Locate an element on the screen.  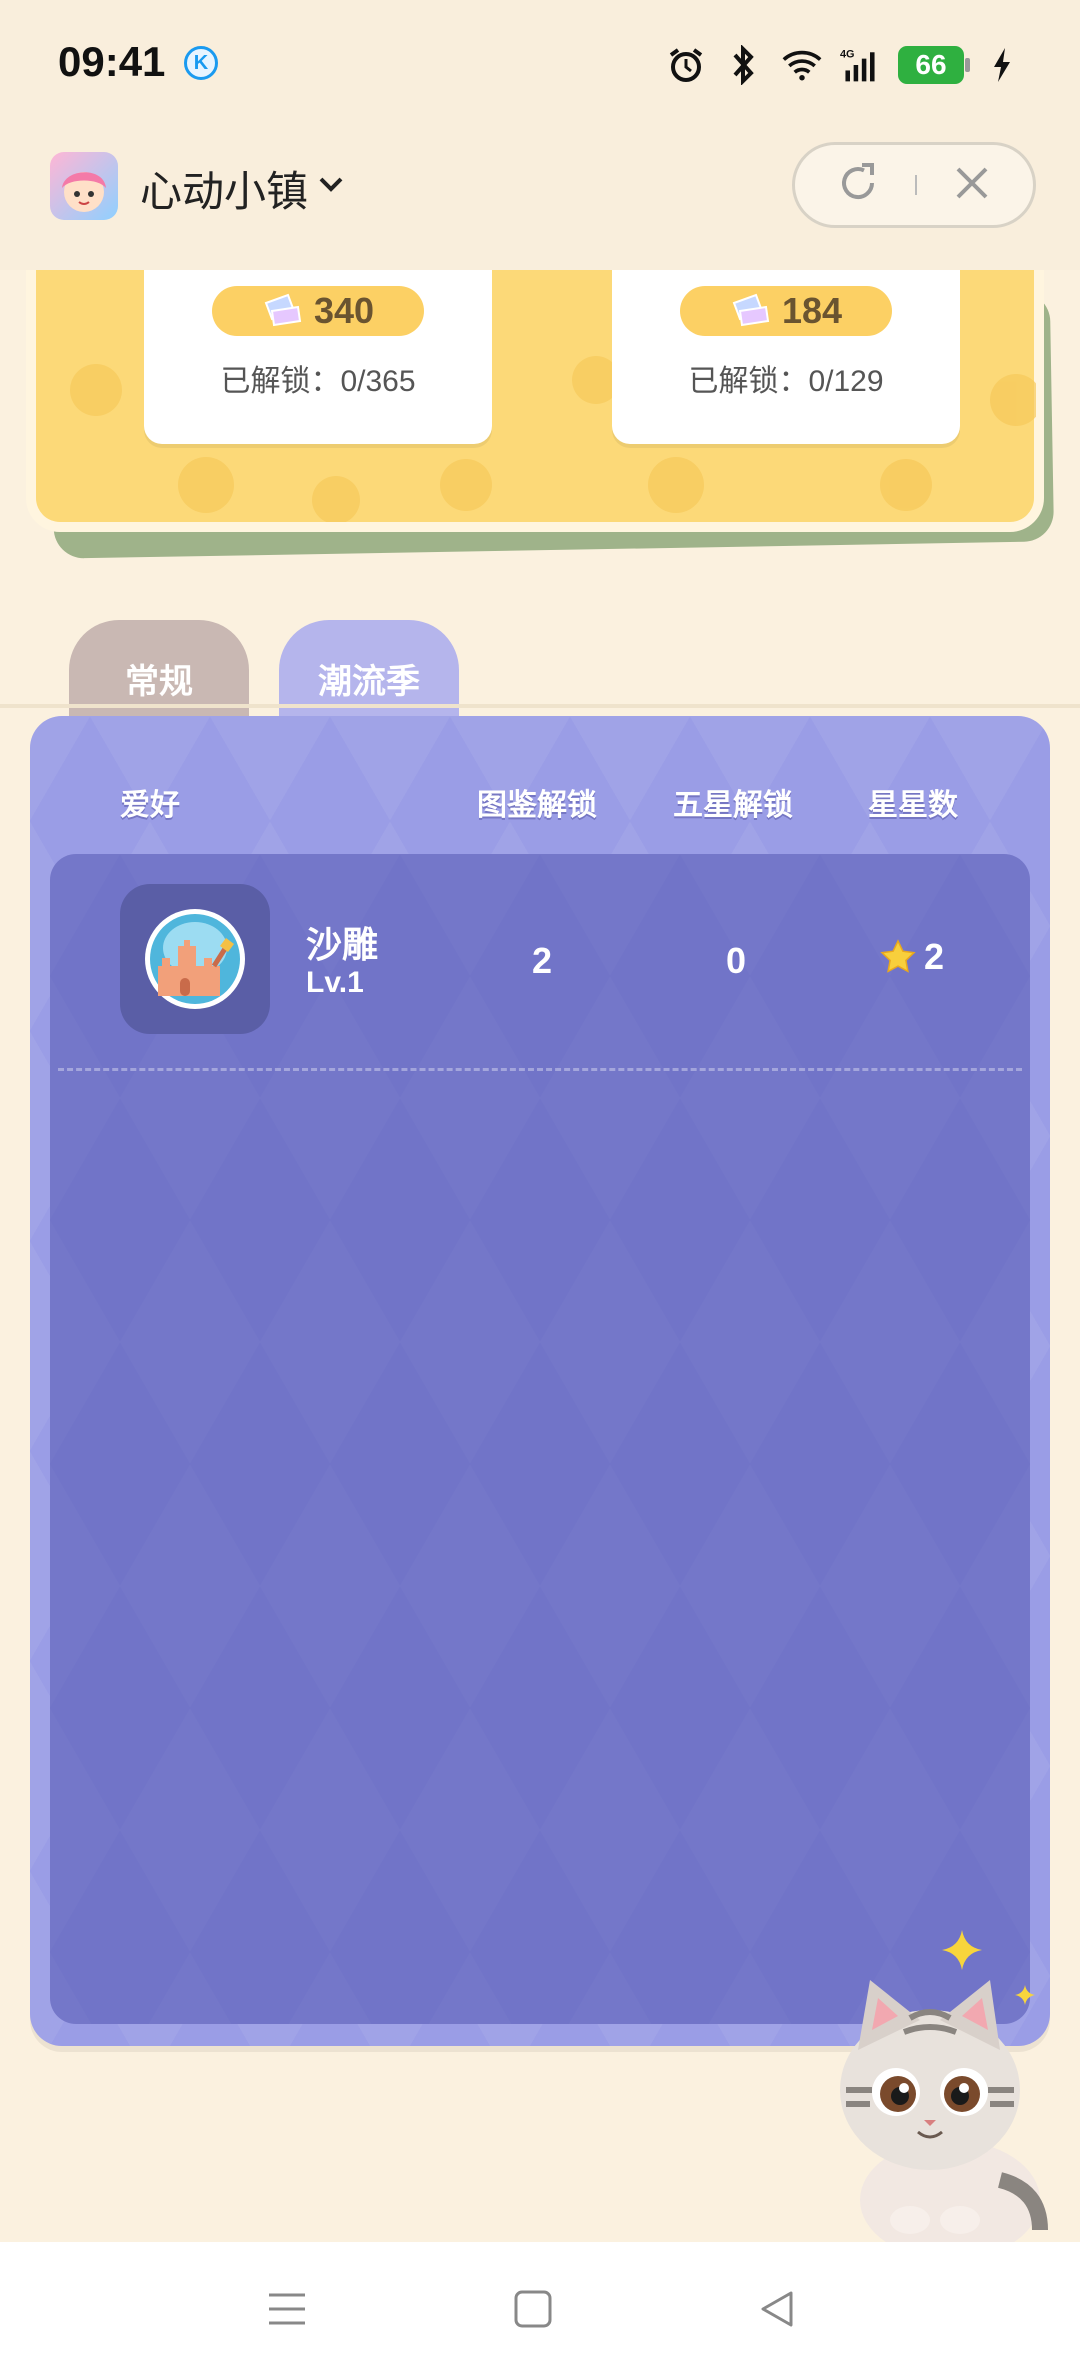
stat-pill: 184 is located at coordinates (786, 311).